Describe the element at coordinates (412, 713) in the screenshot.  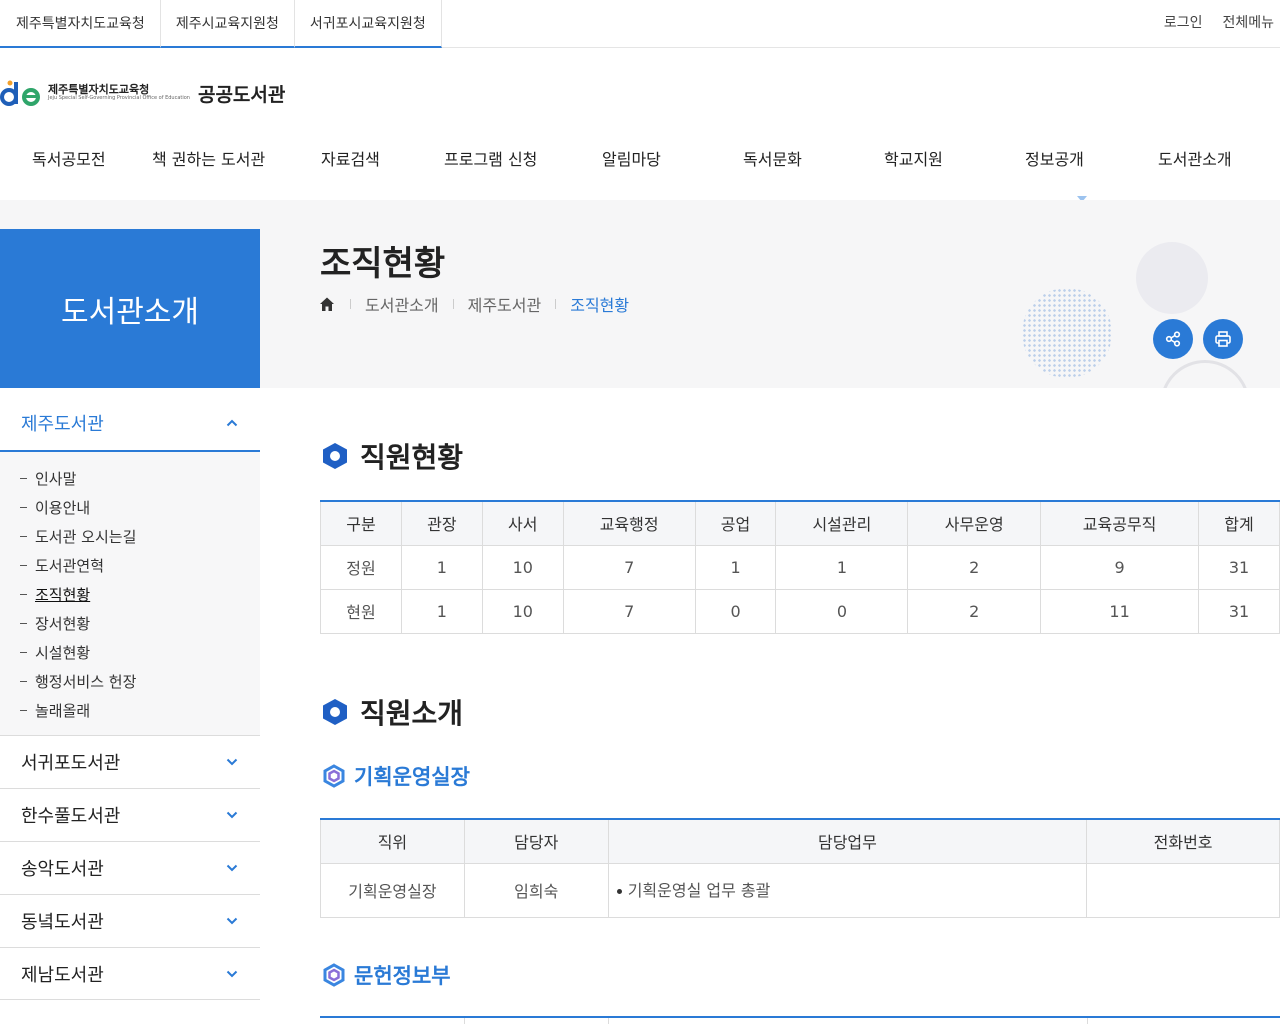
I see `section-title-text: 직원소개` at that location.